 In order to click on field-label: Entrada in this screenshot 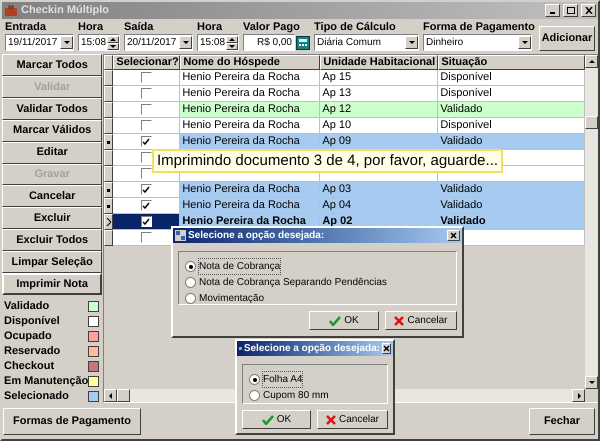, I will do `click(26, 27)`.